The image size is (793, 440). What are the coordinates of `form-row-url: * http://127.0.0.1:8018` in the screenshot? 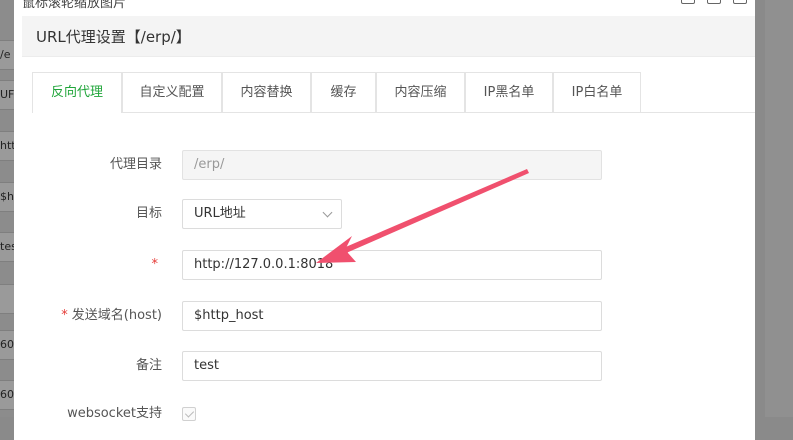 It's located at (384, 265).